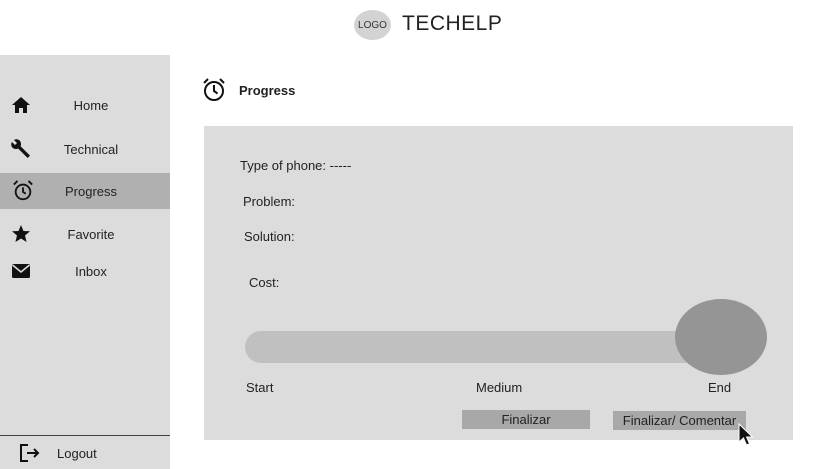  I want to click on app-title: TECHELP, so click(452, 23).